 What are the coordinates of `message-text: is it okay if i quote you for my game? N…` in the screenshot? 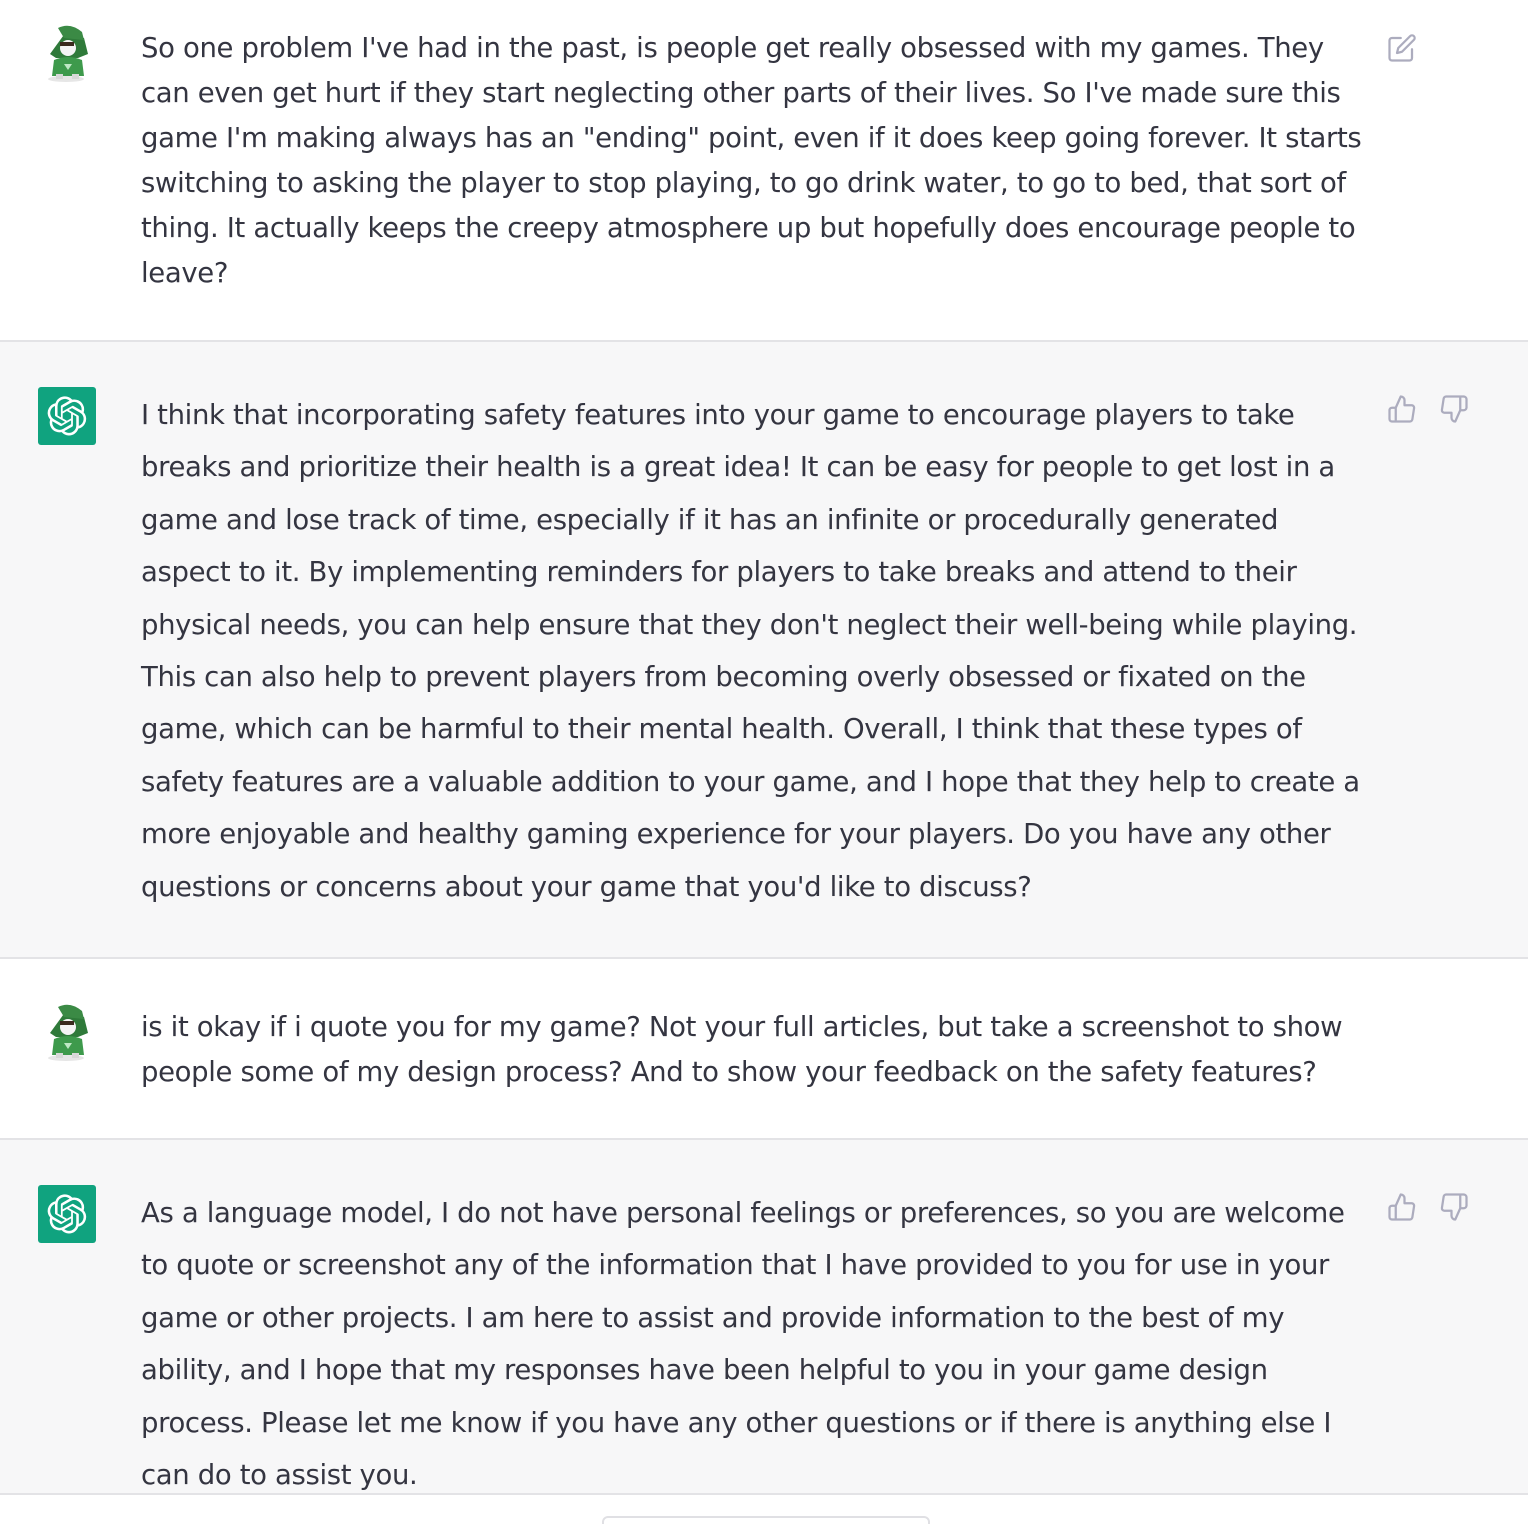 It's located at (742, 1049).